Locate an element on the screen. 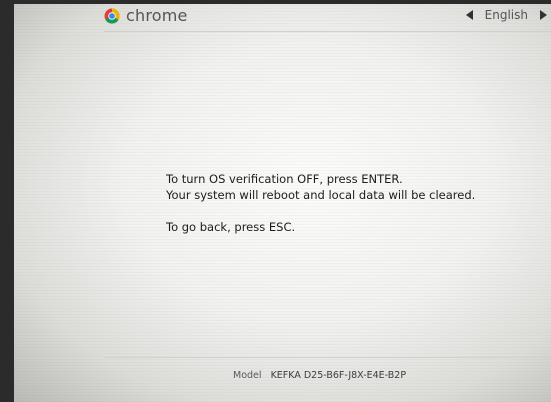 This screenshot has height=402, width=551. message-line-esc: To go back, press ESC. is located at coordinates (231, 227).